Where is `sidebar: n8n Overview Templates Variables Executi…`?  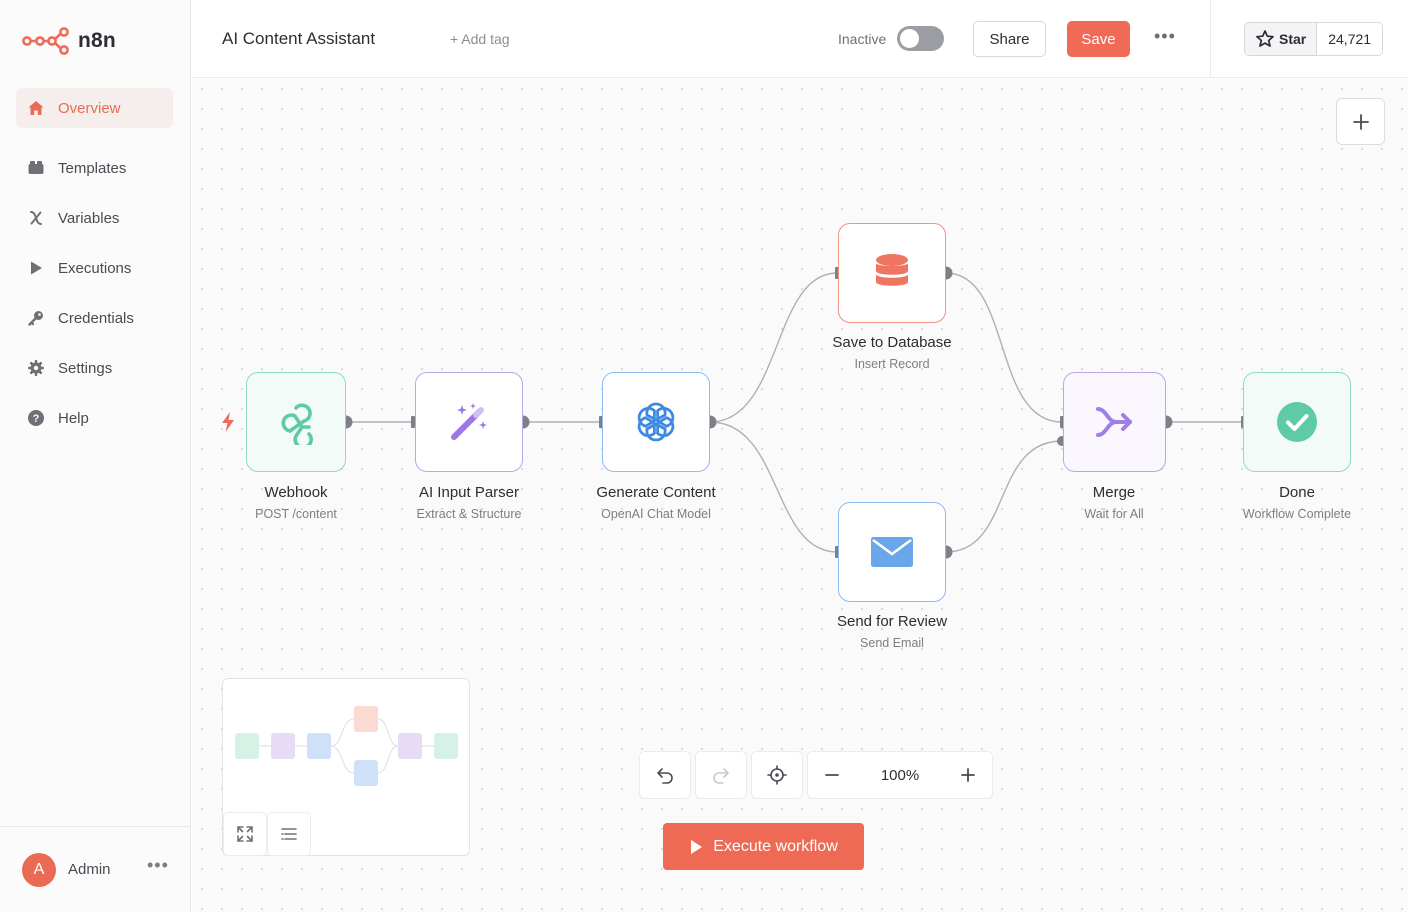
sidebar: n8n Overview Templates Variables Executi… is located at coordinates (95, 456).